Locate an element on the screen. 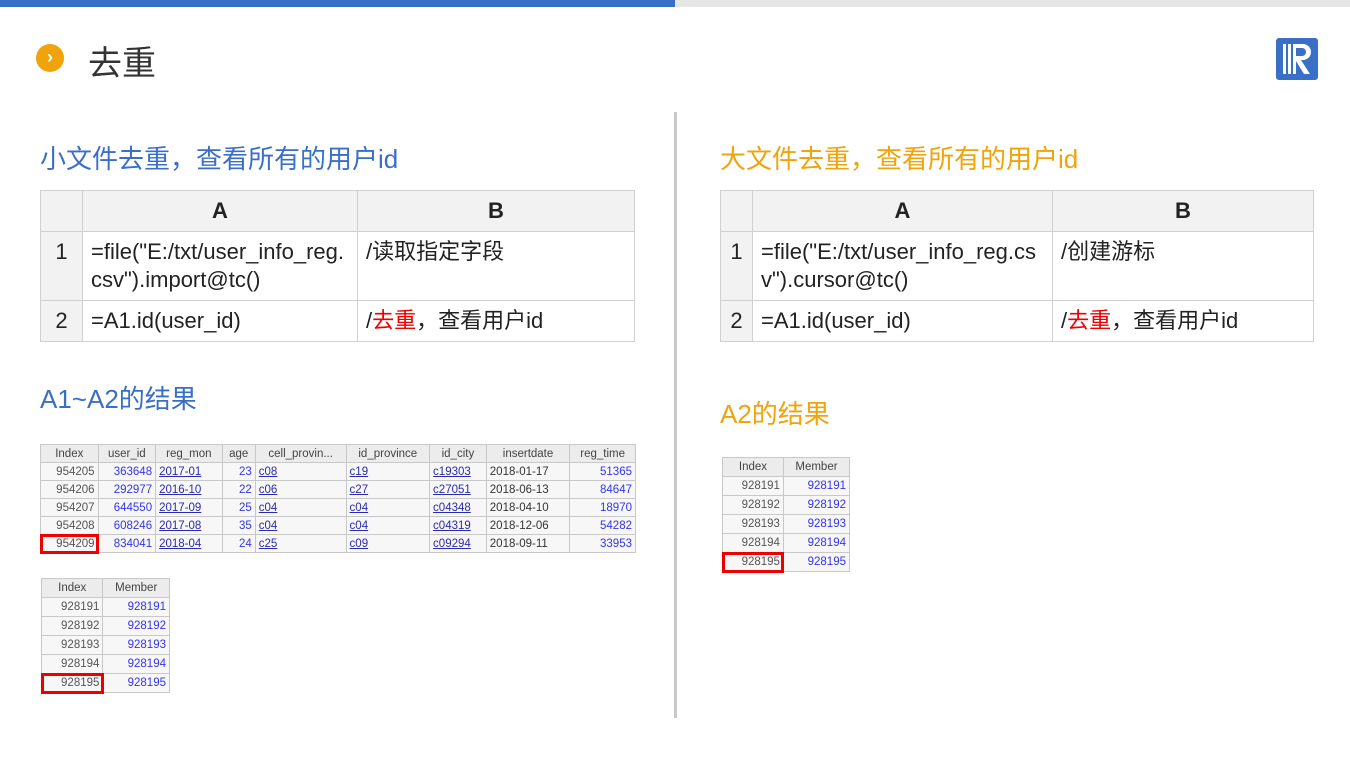 The width and height of the screenshot is (1350, 759). value-cell: c06 is located at coordinates (300, 489).